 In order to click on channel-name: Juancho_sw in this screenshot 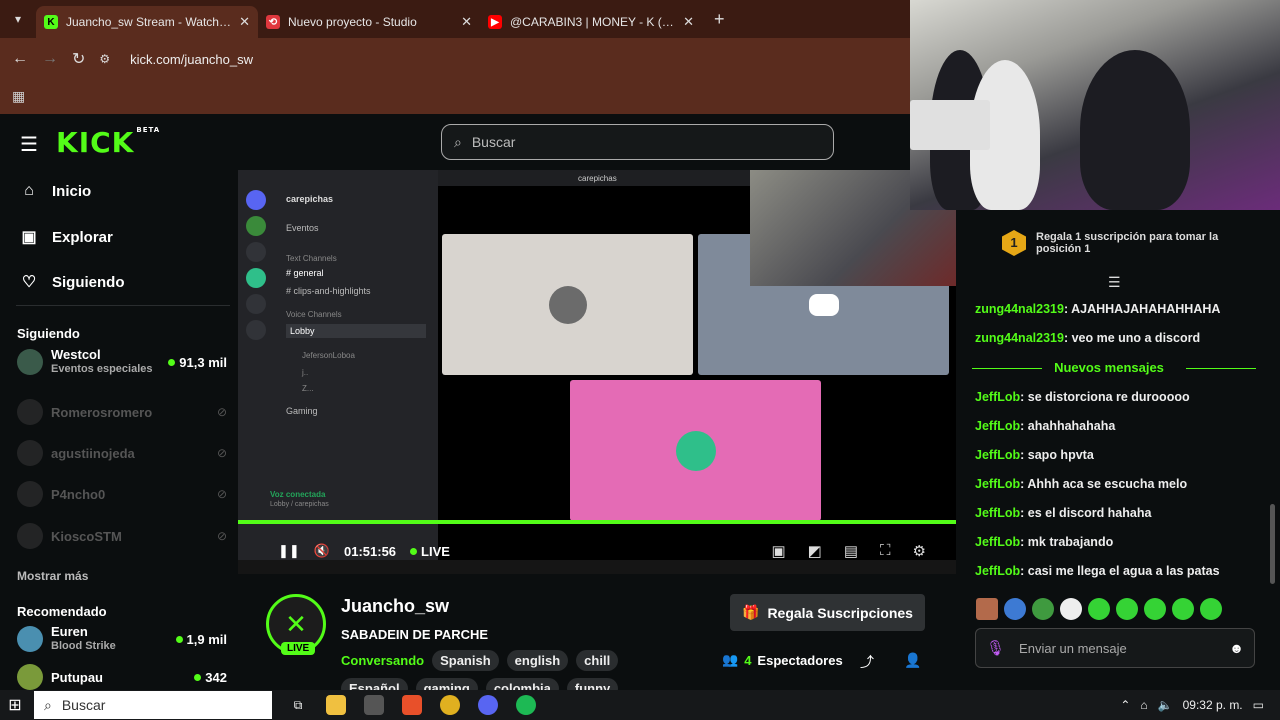, I will do `click(395, 606)`.